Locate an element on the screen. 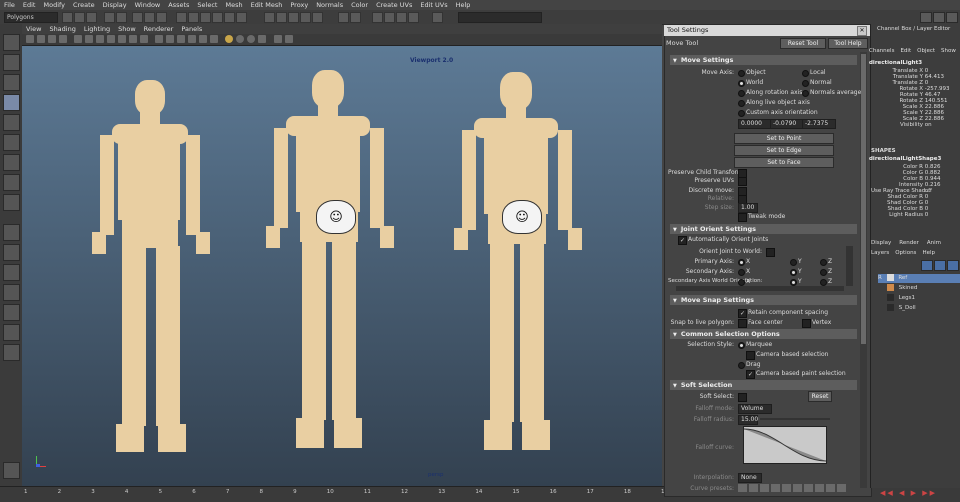  move-settings-header: ▼ Move Settings is located at coordinates (763, 60).